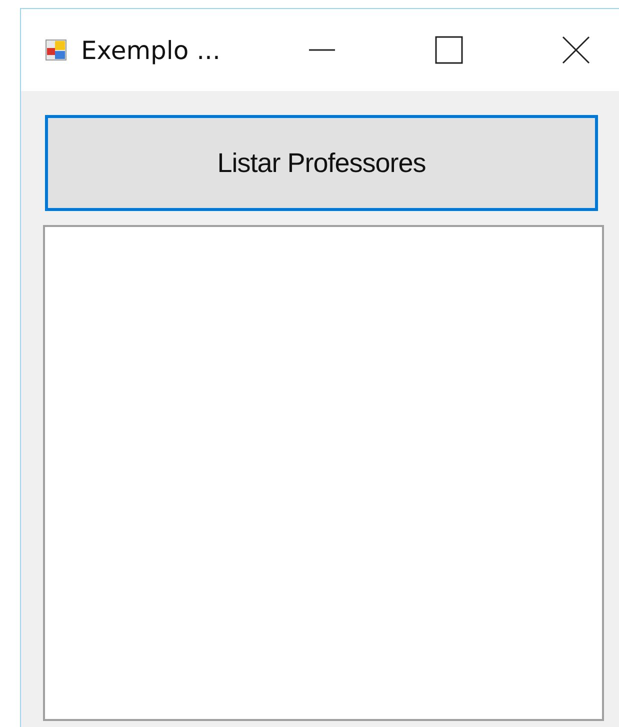 This screenshot has width=619, height=727. I want to click on app-icon, so click(56, 50).